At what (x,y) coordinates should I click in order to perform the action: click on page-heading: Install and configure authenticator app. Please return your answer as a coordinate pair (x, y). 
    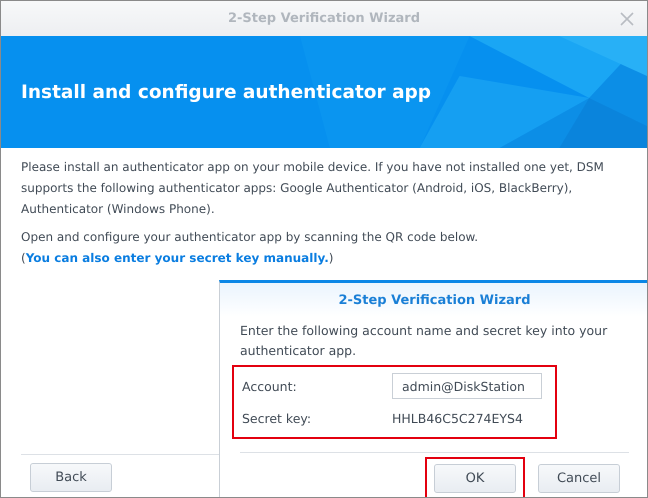
    Looking at the image, I should click on (226, 92).